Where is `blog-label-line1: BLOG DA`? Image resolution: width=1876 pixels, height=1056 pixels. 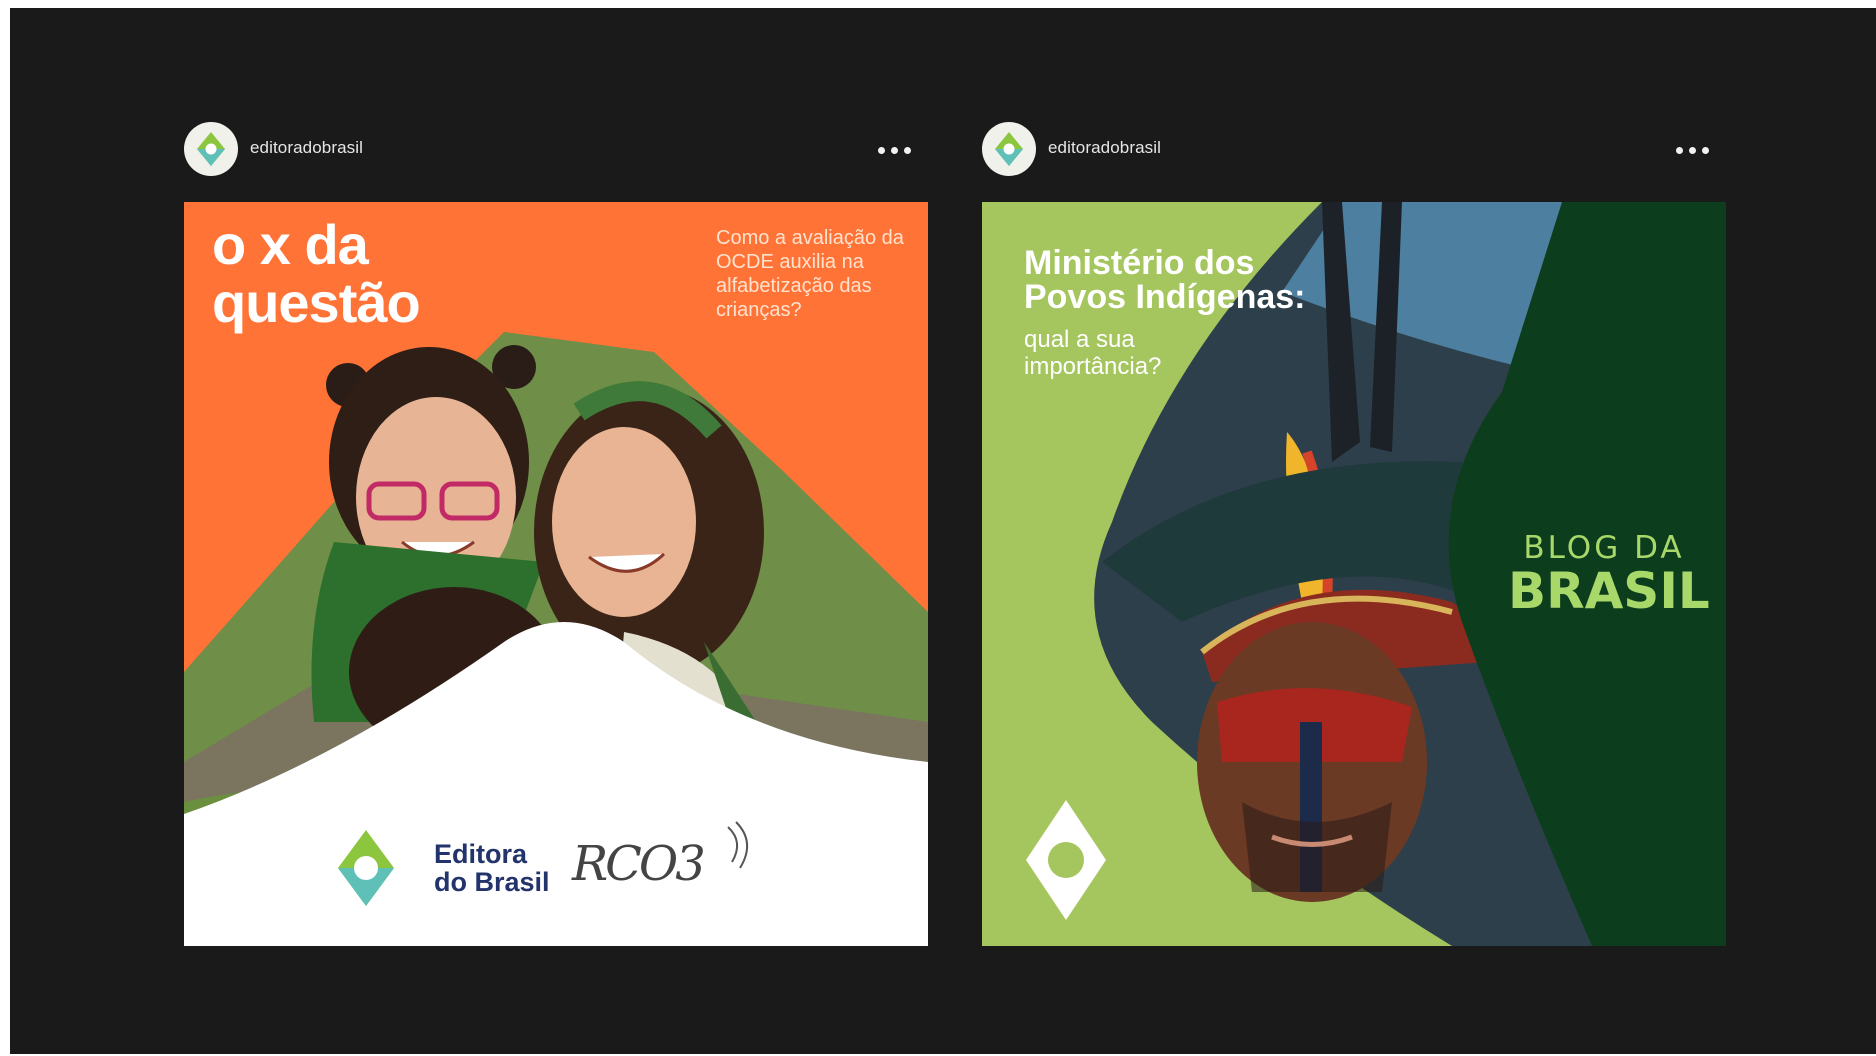
blog-label-line1: BLOG DA is located at coordinates (1604, 548).